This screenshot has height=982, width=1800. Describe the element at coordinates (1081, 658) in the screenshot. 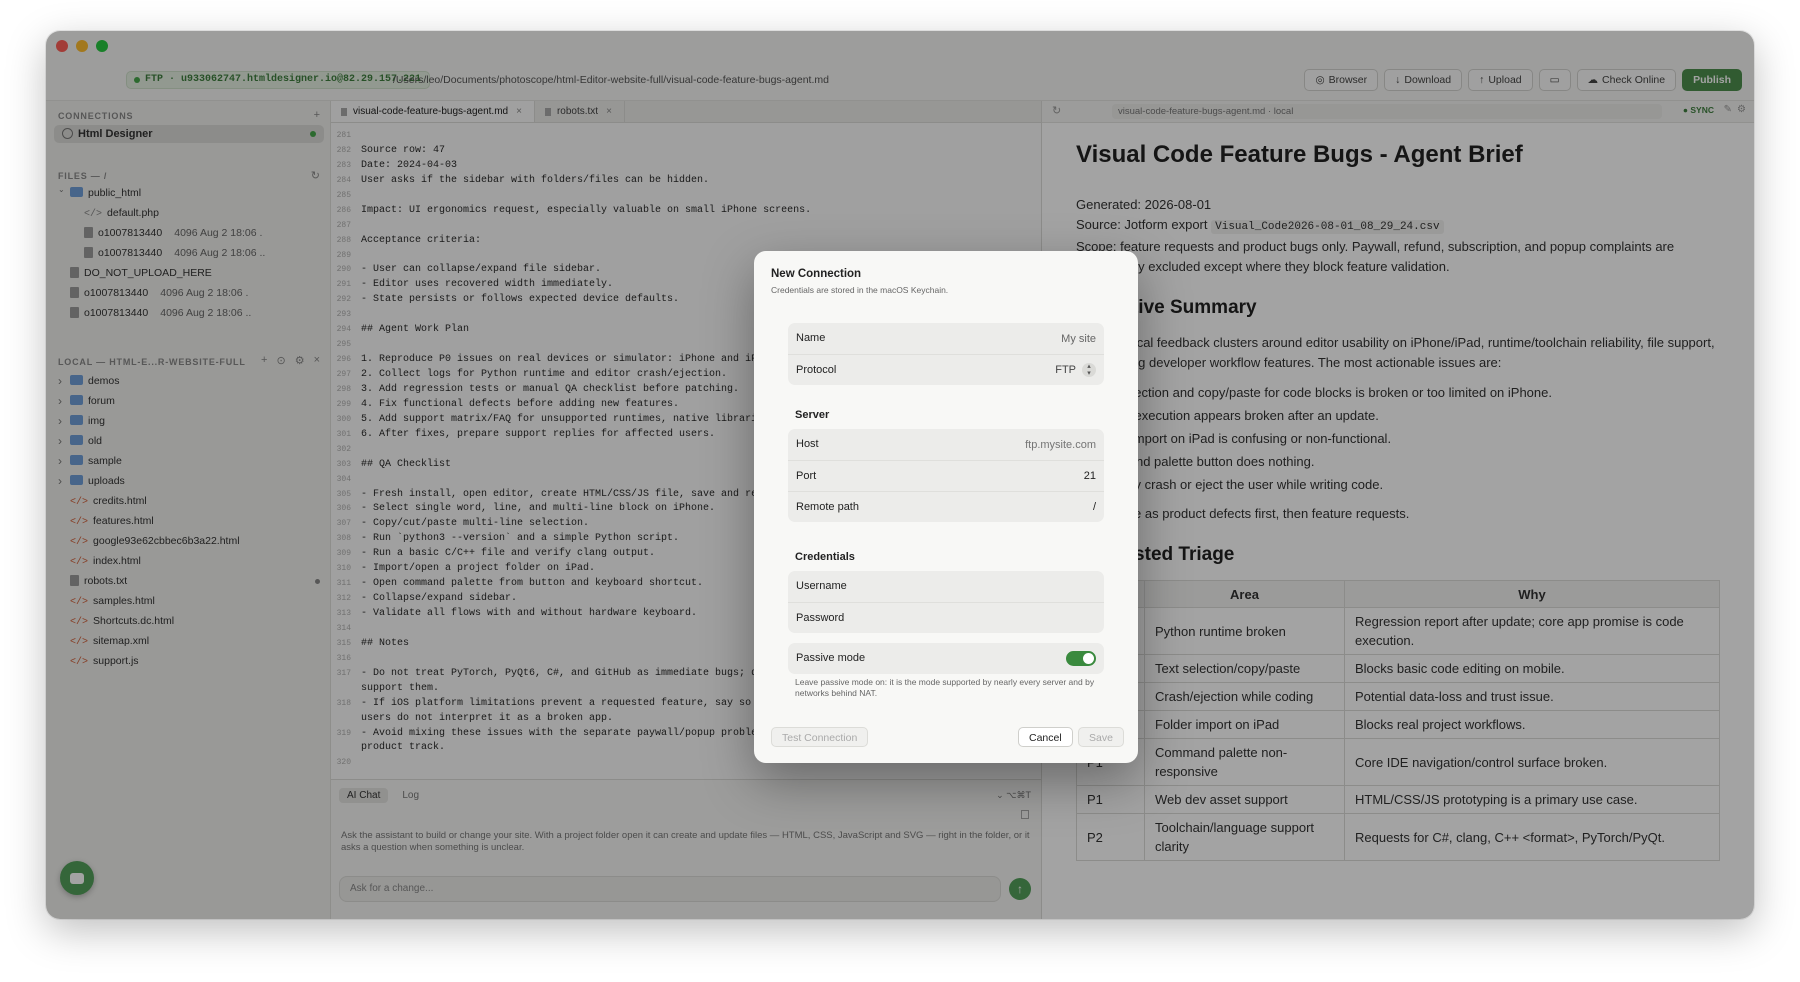

I see `passive-mode-toggle` at that location.